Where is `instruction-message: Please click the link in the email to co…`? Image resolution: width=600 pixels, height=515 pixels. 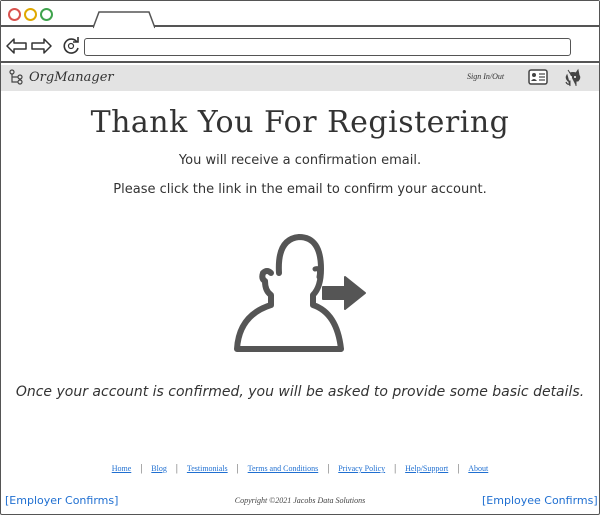
instruction-message: Please click the link in the email to co… is located at coordinates (300, 189).